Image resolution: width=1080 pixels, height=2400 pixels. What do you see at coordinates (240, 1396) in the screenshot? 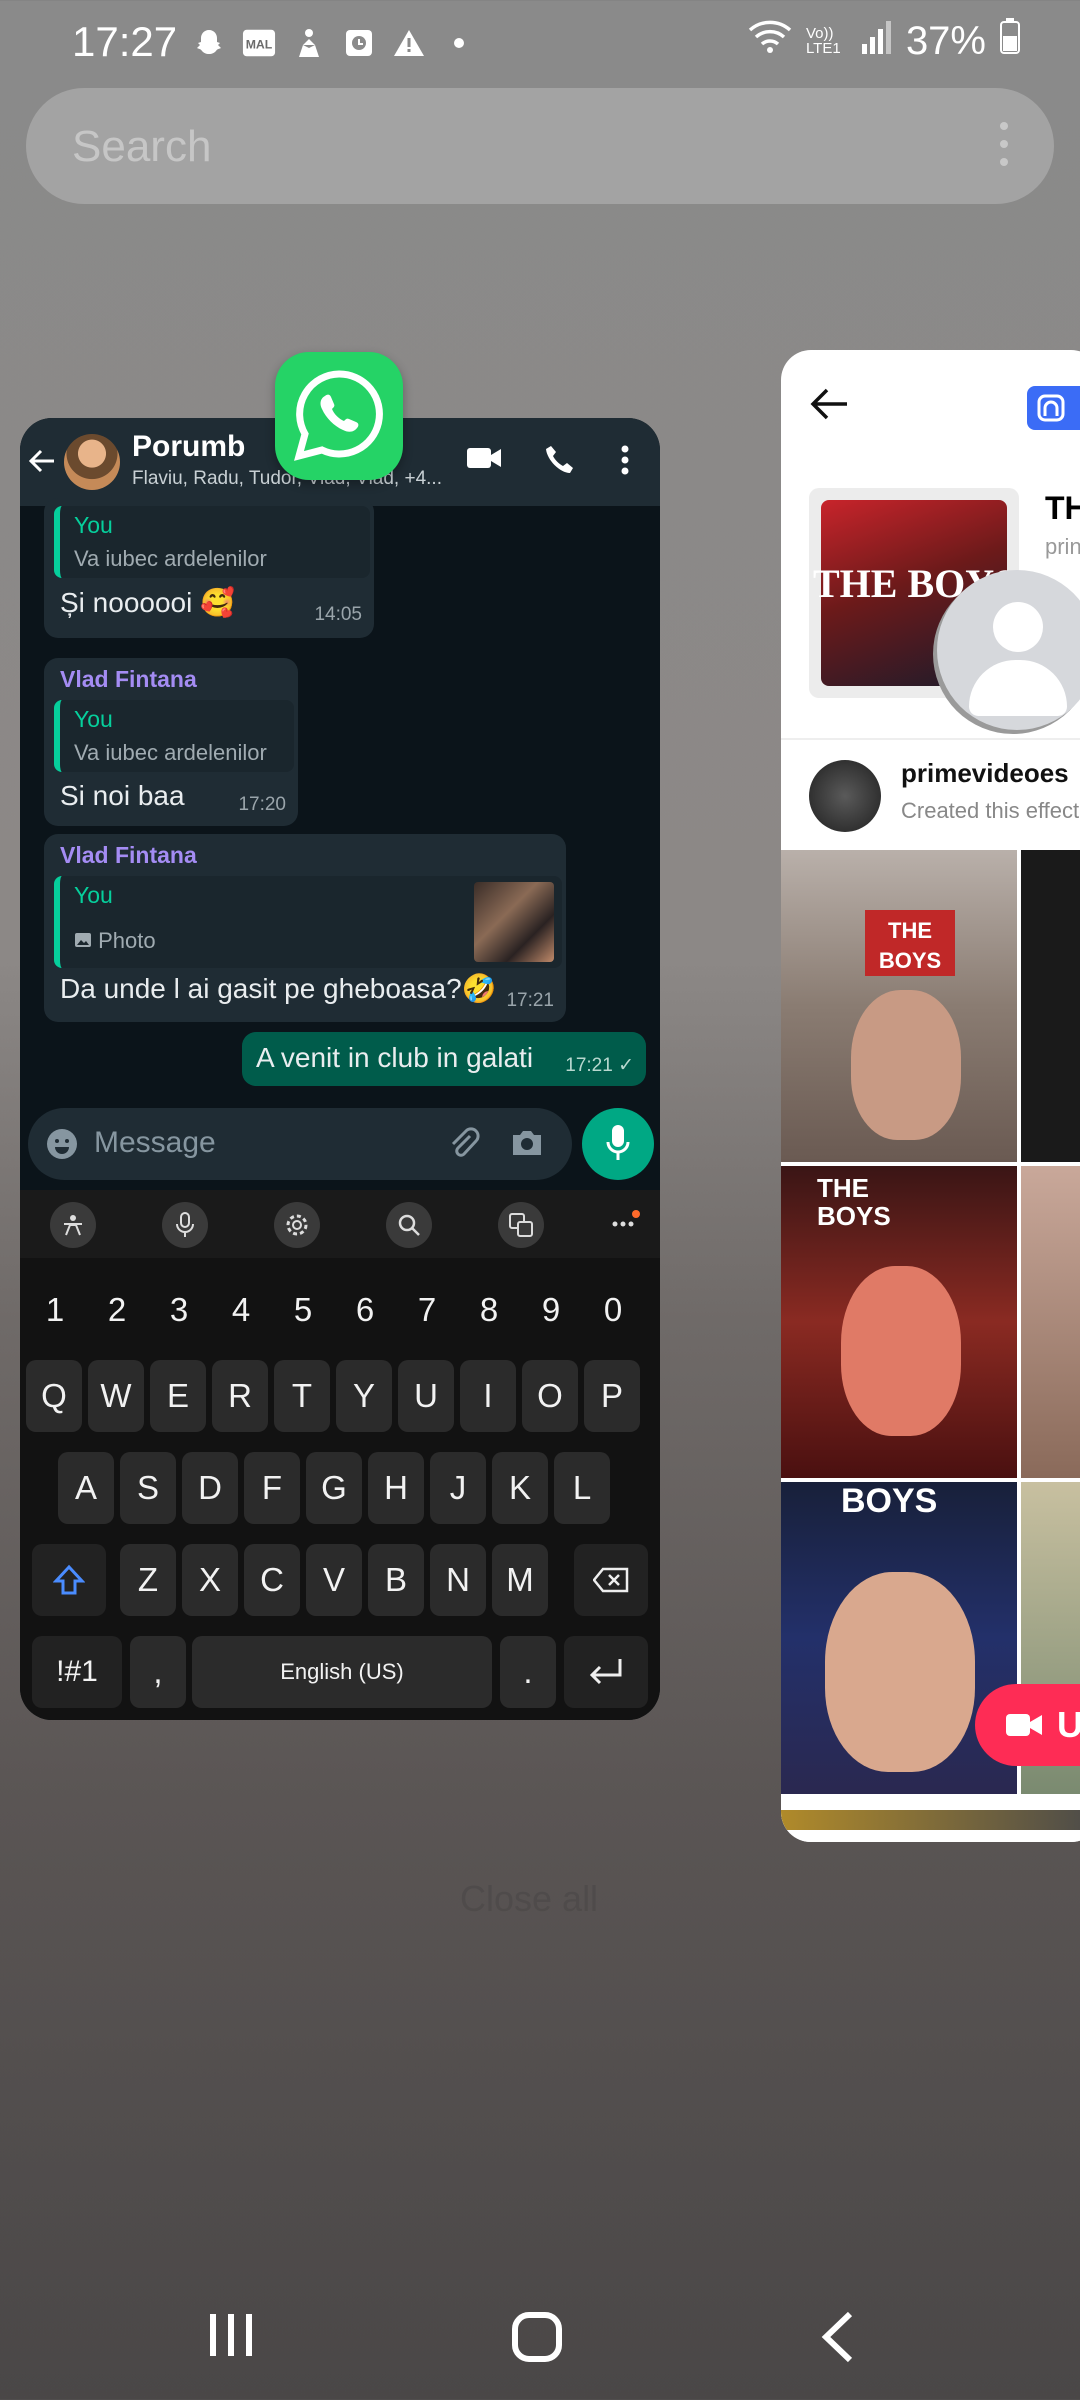
I see `key-r: R` at bounding box center [240, 1396].